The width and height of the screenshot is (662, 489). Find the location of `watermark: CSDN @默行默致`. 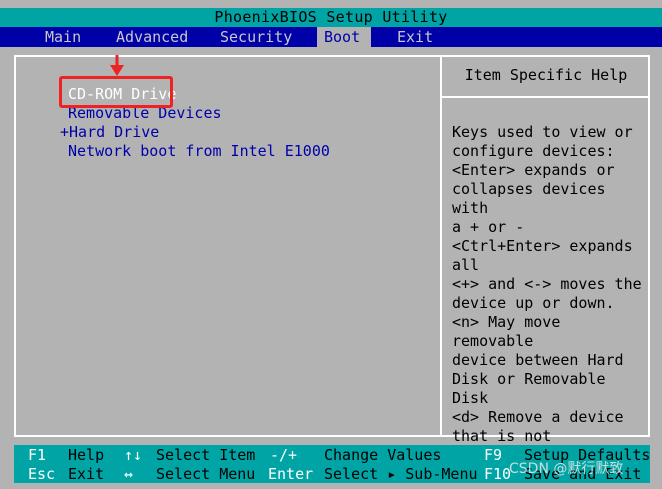

watermark: CSDN @默行默致 is located at coordinates (566, 469).